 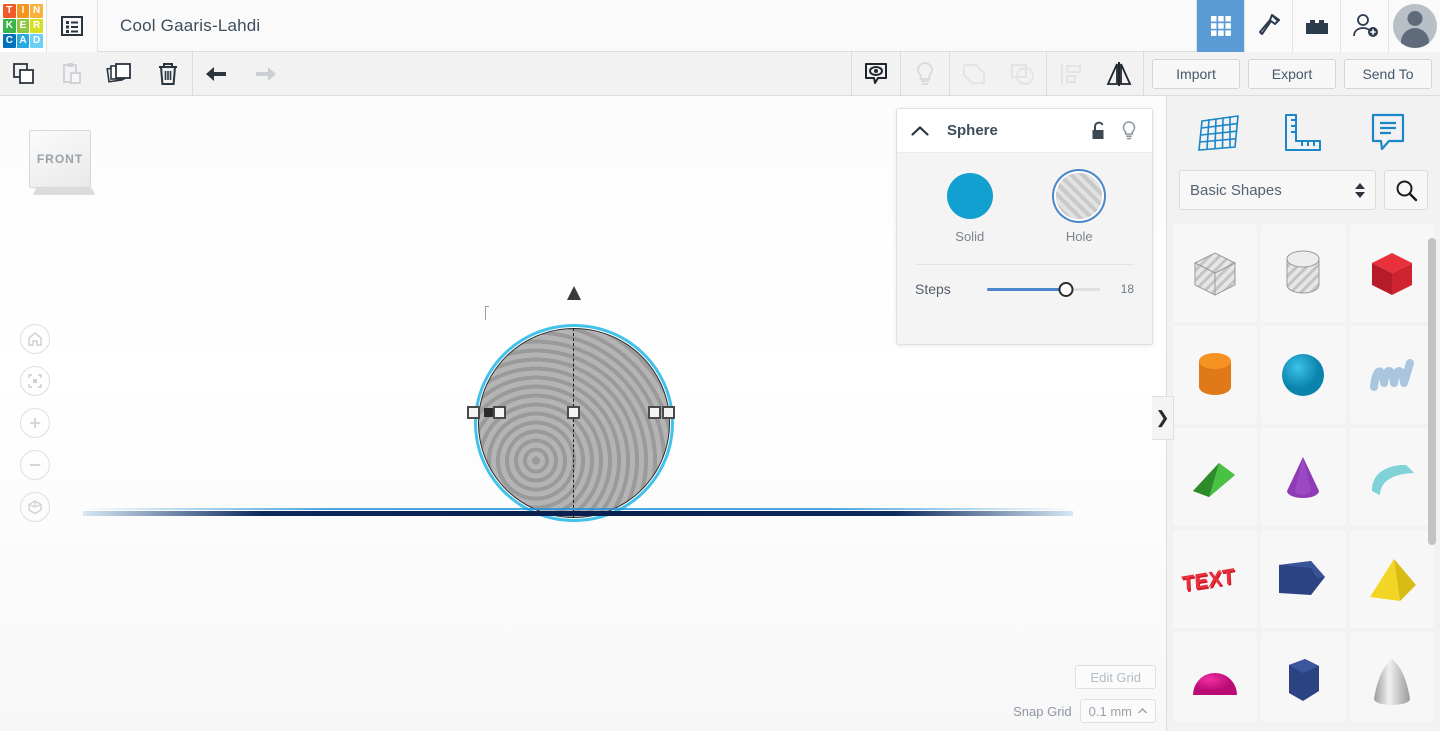 What do you see at coordinates (578, 509) in the screenshot?
I see `workplane-glow` at bounding box center [578, 509].